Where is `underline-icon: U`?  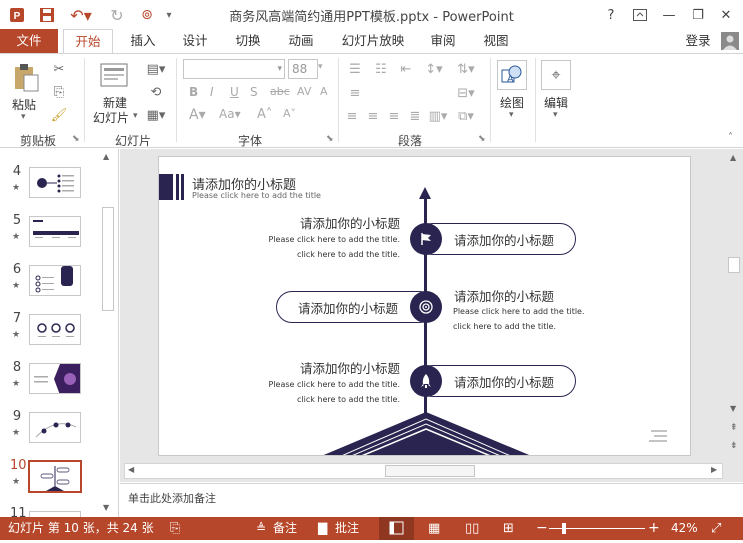 underline-icon: U is located at coordinates (234, 92).